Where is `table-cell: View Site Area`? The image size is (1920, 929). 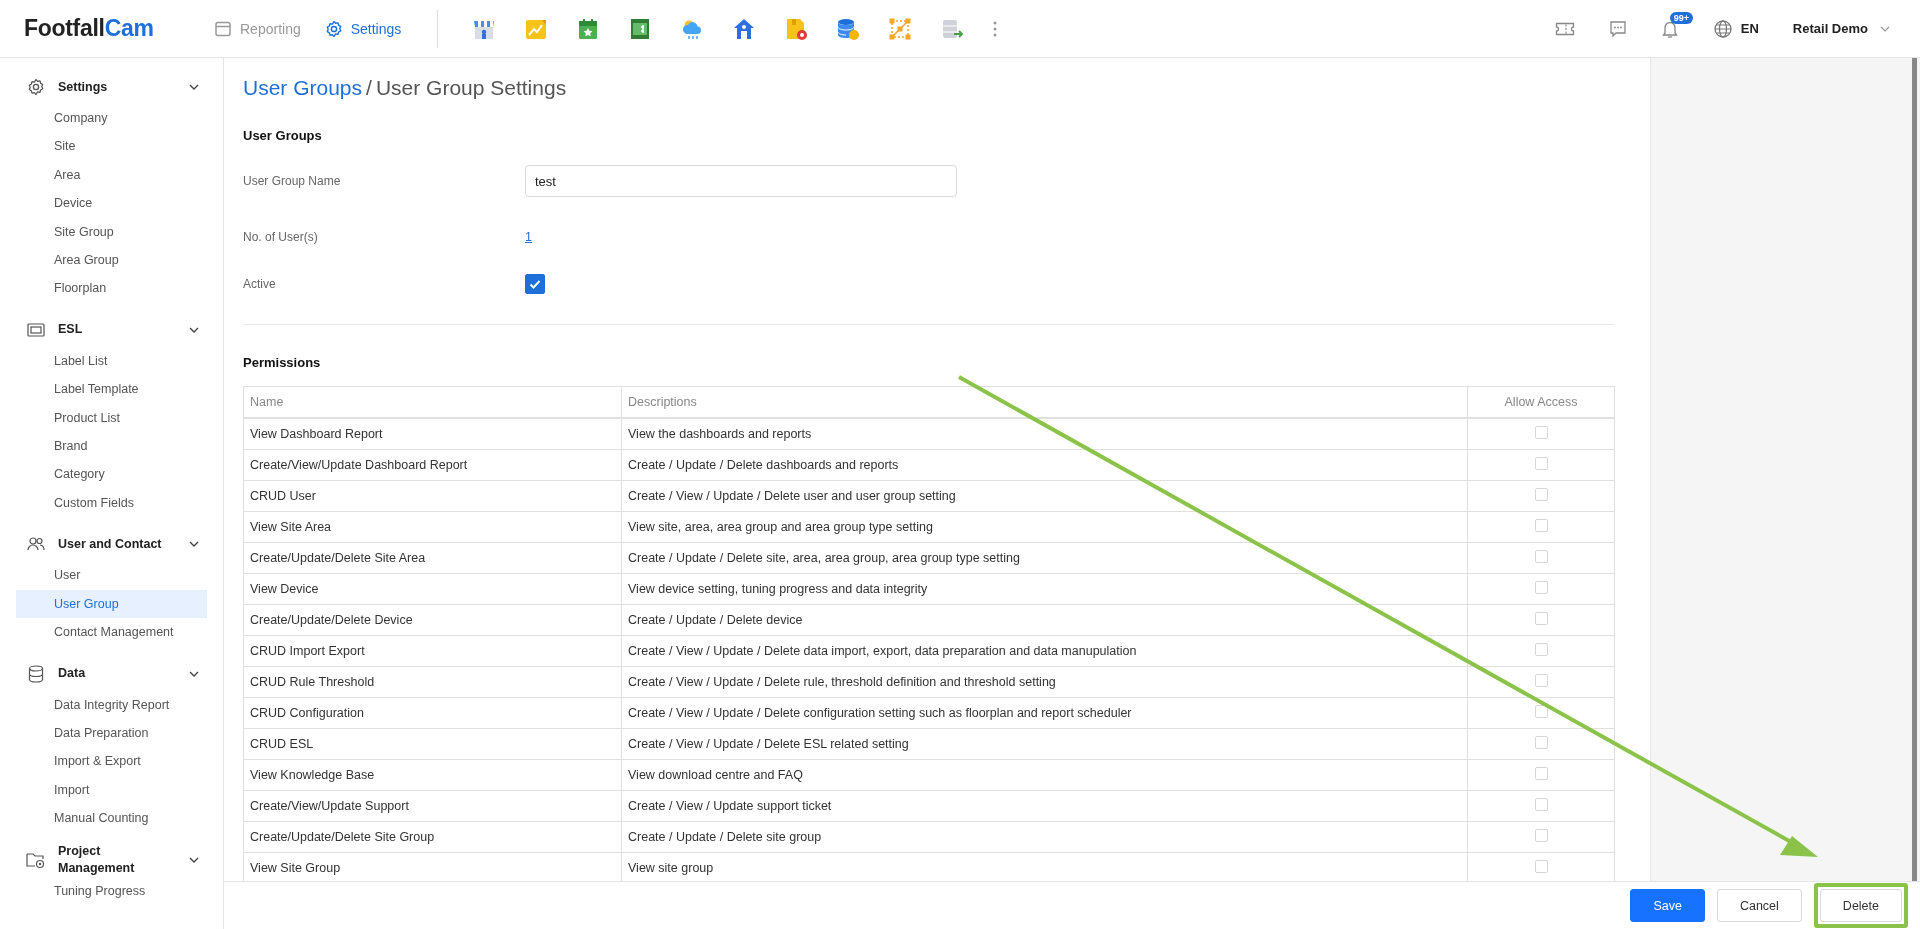
table-cell: View Site Area is located at coordinates (432, 527).